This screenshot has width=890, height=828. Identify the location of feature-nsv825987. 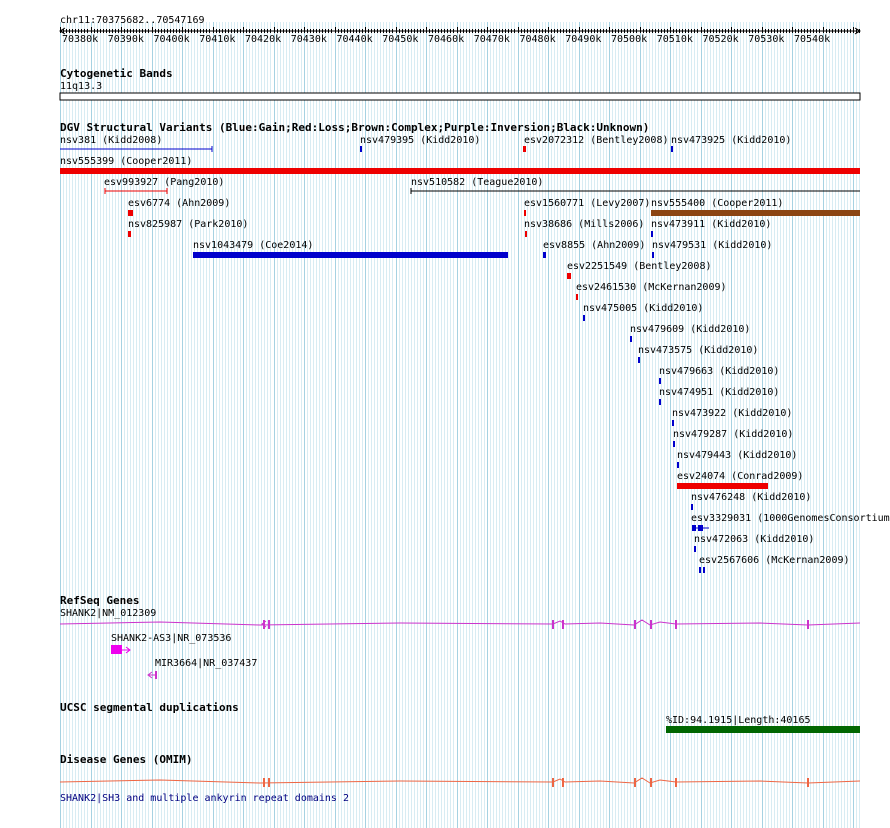
(129, 234).